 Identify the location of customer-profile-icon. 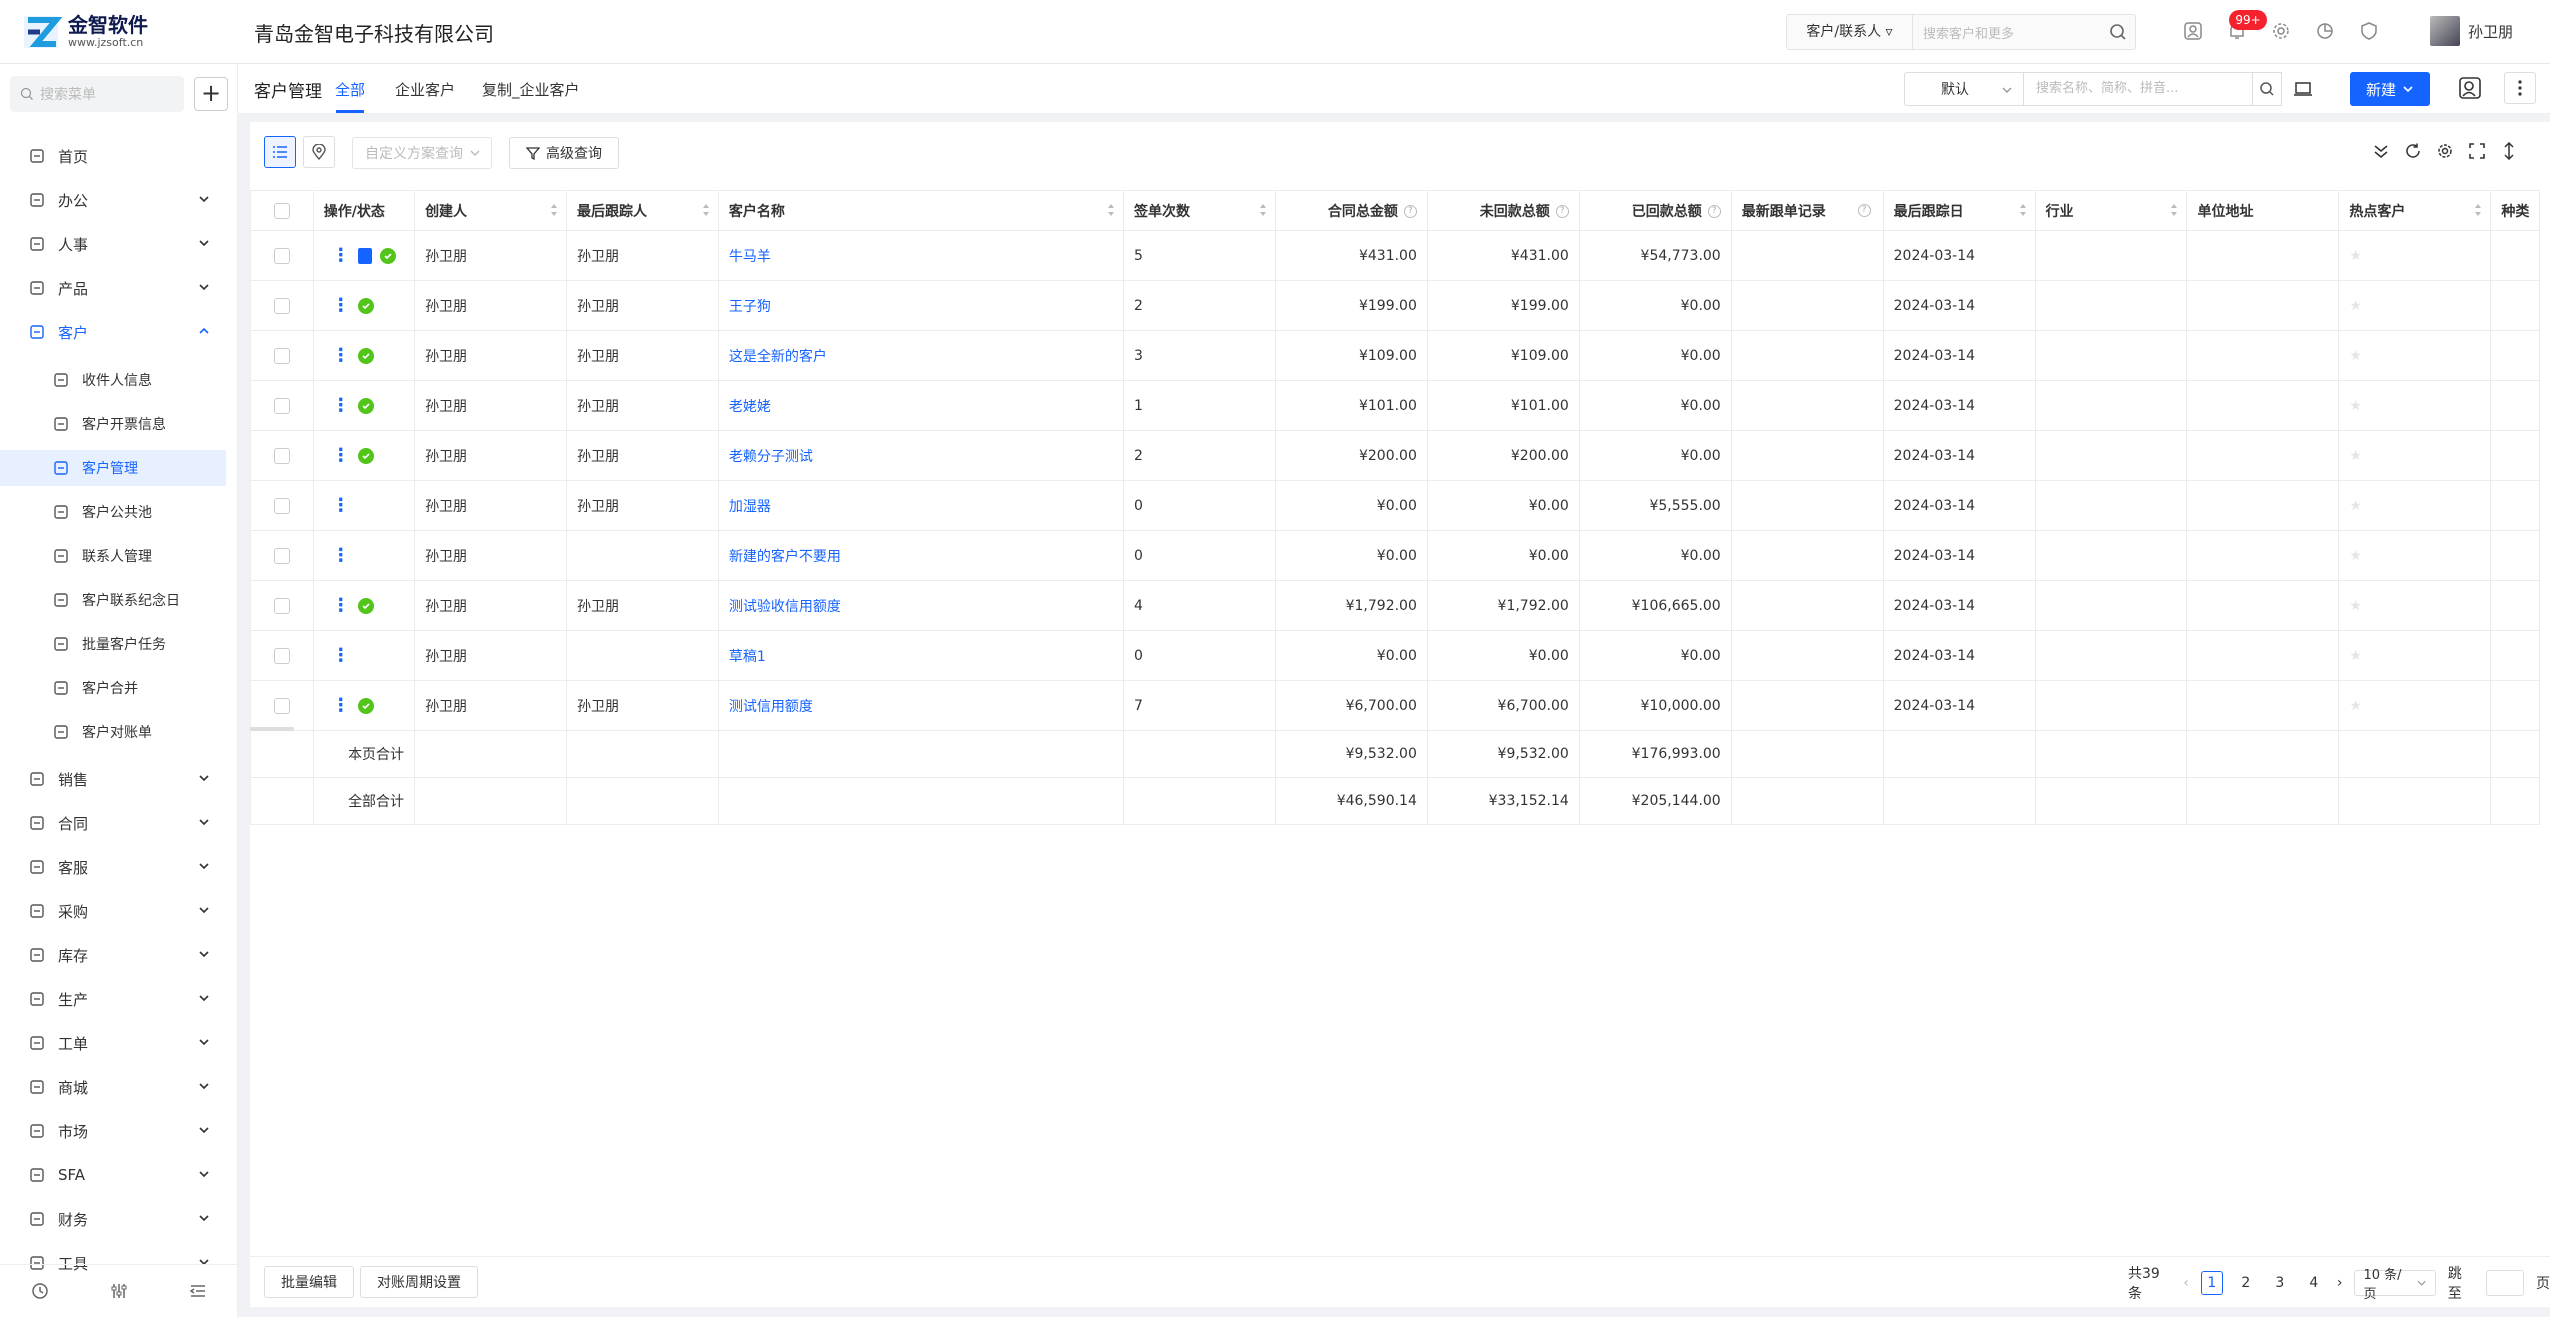
(2470, 88).